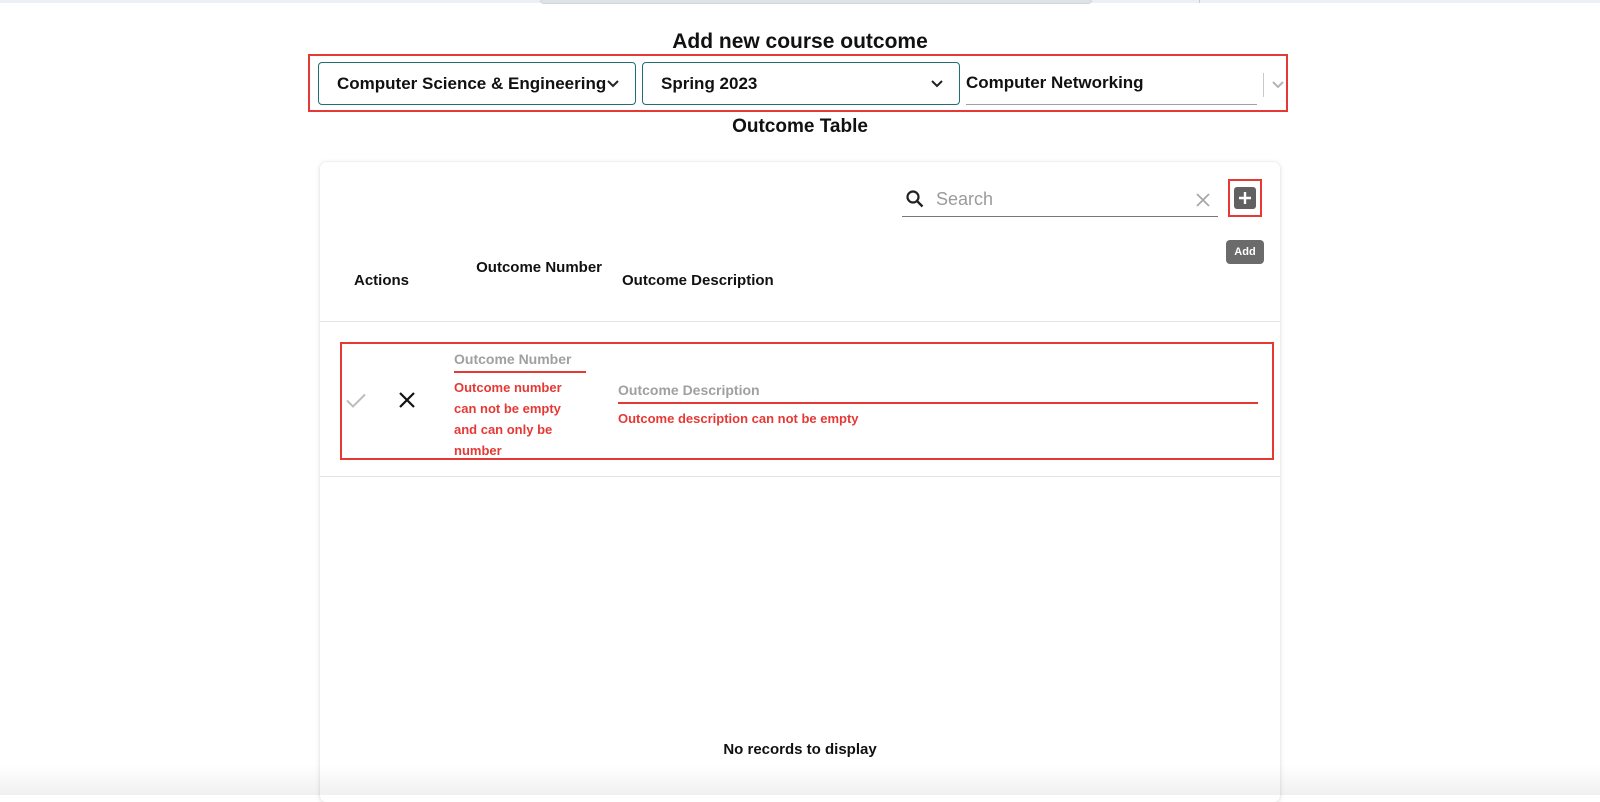 The image size is (1600, 802). Describe the element at coordinates (1263, 85) in the screenshot. I see `course-select-separator` at that location.